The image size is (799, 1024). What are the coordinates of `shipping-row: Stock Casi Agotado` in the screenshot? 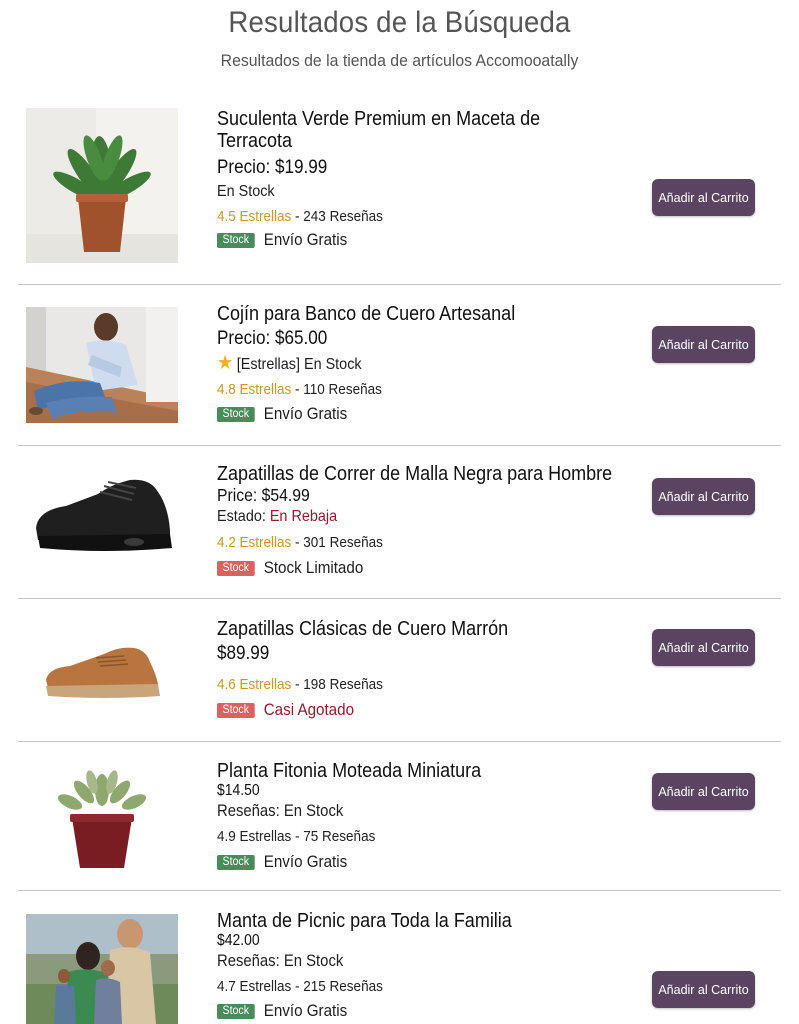 It's located at (415, 710).